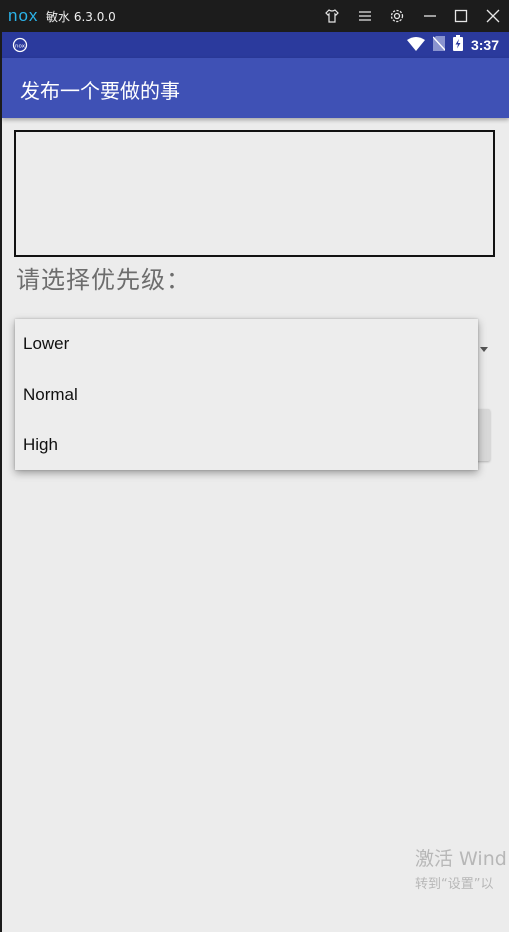  I want to click on priority-label: 请选择优先级：, so click(103, 280).